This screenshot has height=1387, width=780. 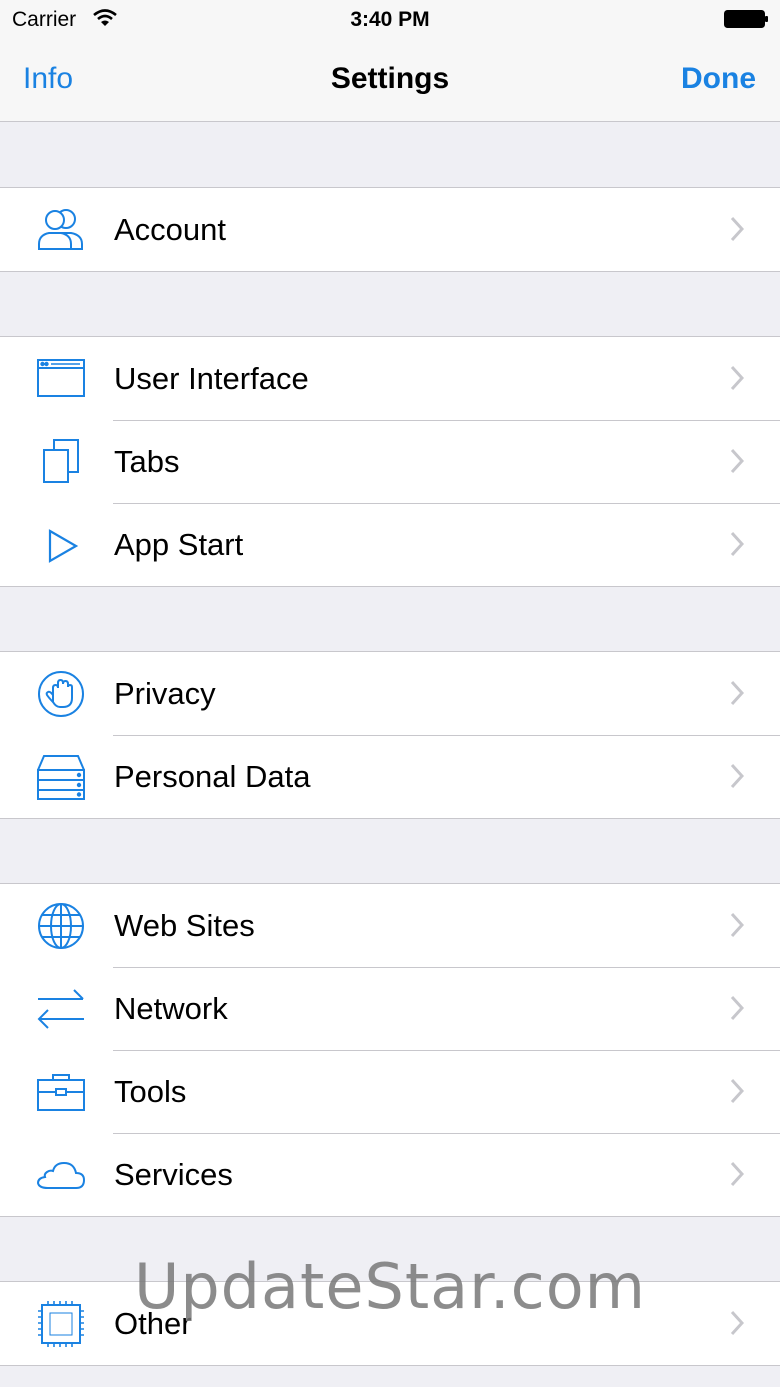 What do you see at coordinates (390, 544) in the screenshot?
I see `settings-row-app-start: App Start` at bounding box center [390, 544].